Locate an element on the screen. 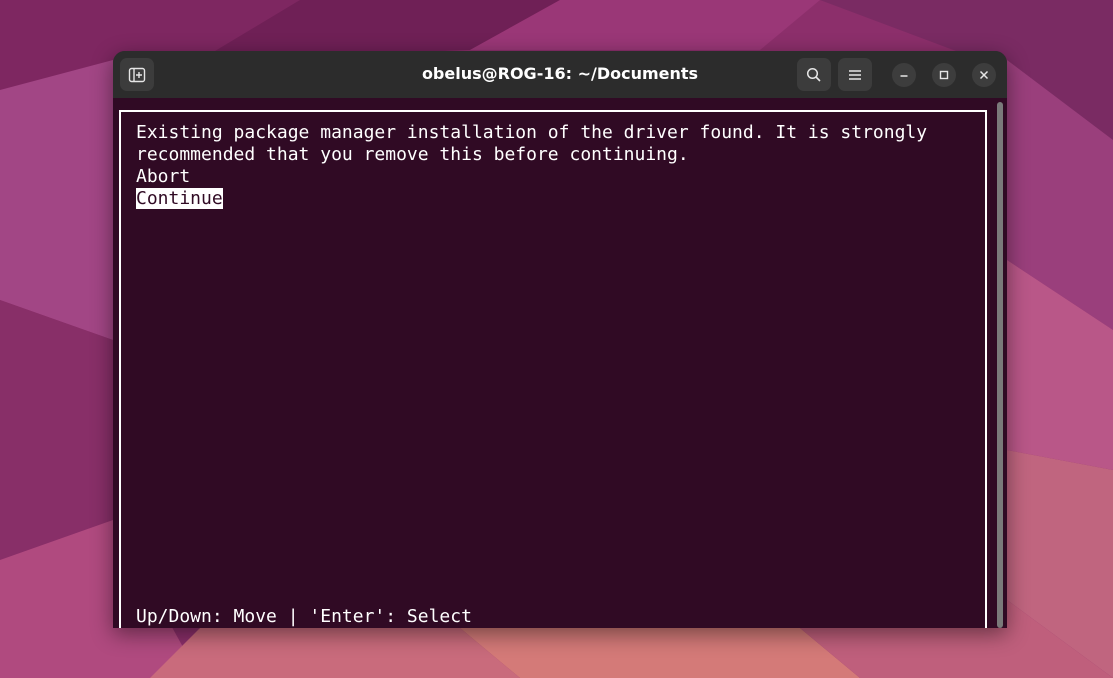 This screenshot has width=1113, height=678. new-tab-button is located at coordinates (137, 74).